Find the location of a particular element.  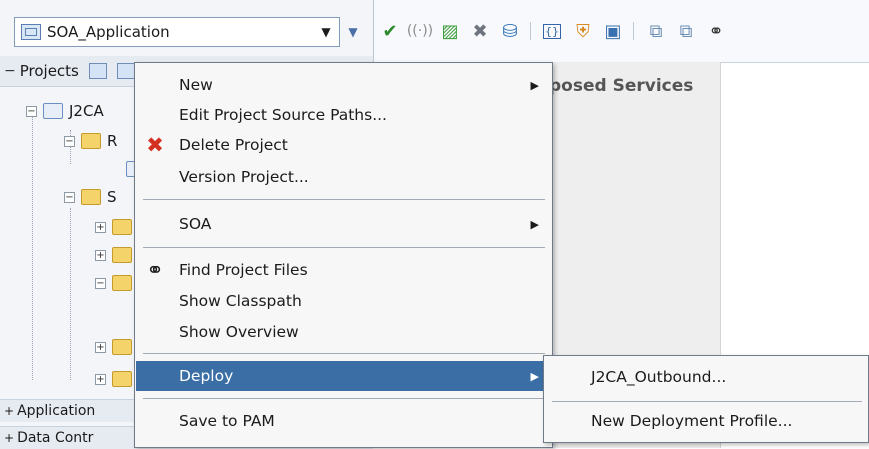

accordion-label: Application is located at coordinates (56, 411).